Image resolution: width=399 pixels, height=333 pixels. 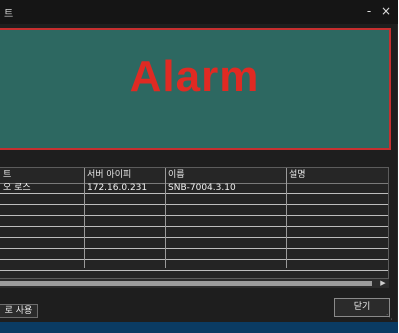 I want to click on table-header: 트 서버 아이피 이름 설명, so click(x=194, y=176).